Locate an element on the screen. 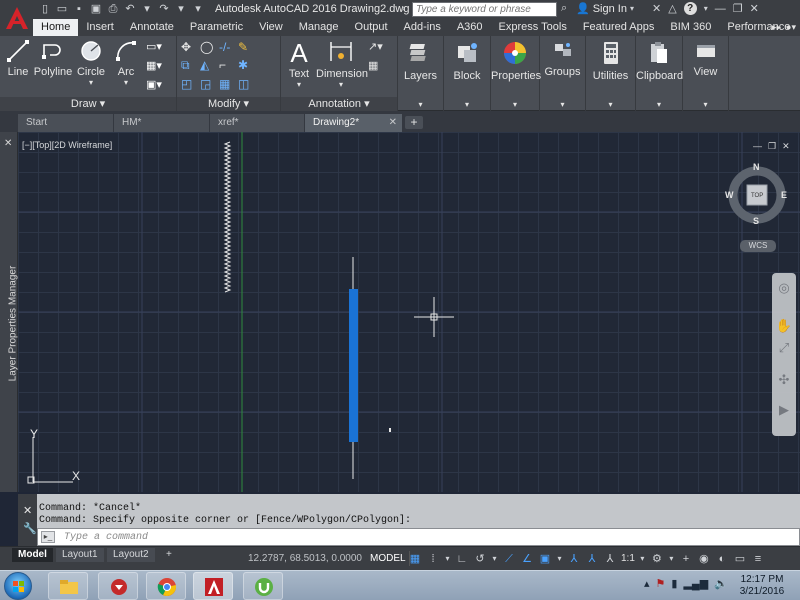 Image resolution: width=800 pixels, height=600 pixels. polar-dropdown-icon: ▾ is located at coordinates (494, 559).